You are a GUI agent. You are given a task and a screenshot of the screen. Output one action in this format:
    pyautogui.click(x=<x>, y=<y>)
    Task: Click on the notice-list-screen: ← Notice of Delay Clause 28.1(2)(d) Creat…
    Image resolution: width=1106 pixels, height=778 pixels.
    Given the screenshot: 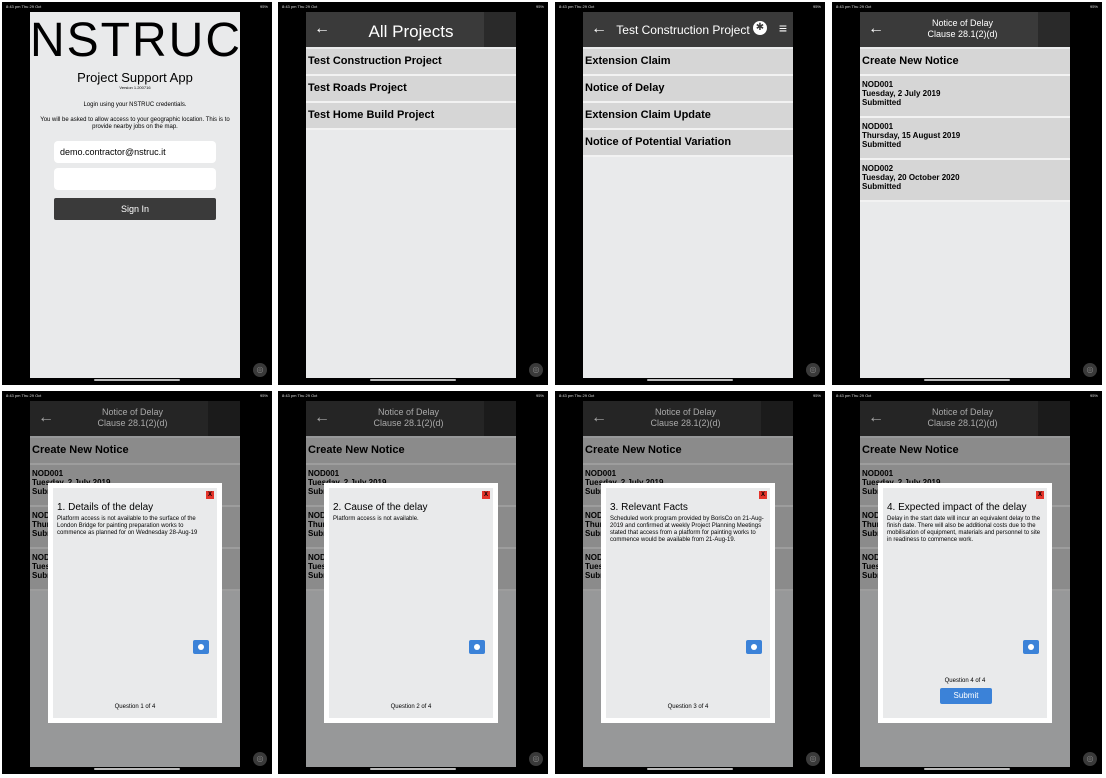 What is the action you would take?
    pyautogui.click(x=965, y=195)
    